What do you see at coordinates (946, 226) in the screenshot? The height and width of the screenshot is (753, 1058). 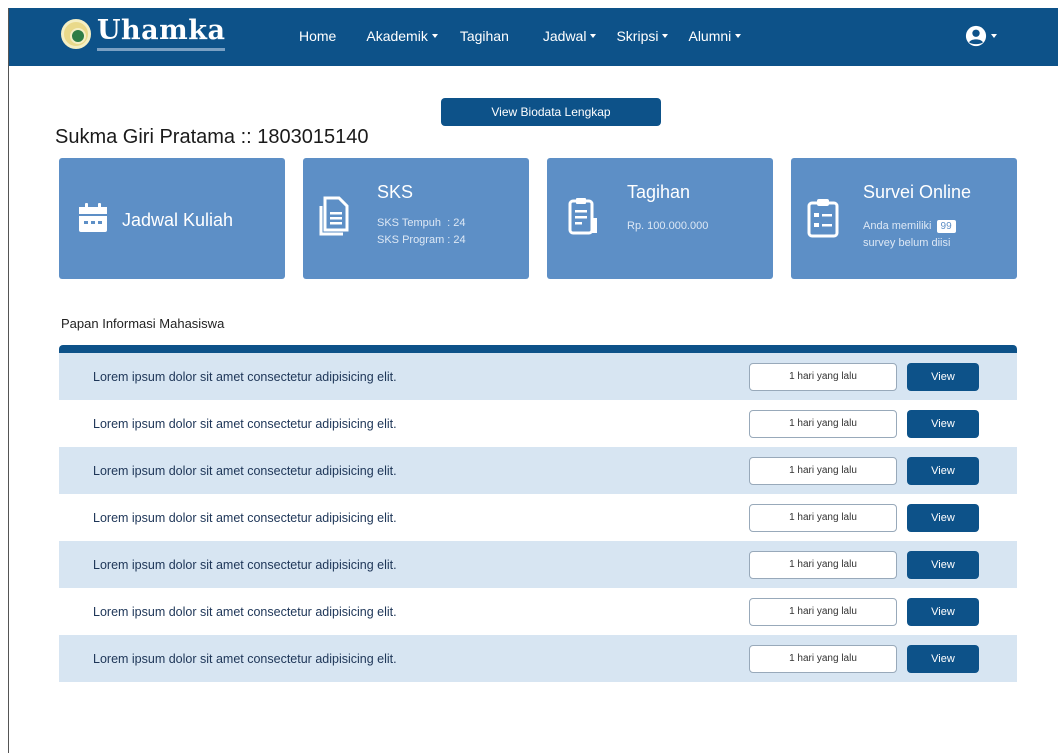 I see `survey-count-badge: 99` at bounding box center [946, 226].